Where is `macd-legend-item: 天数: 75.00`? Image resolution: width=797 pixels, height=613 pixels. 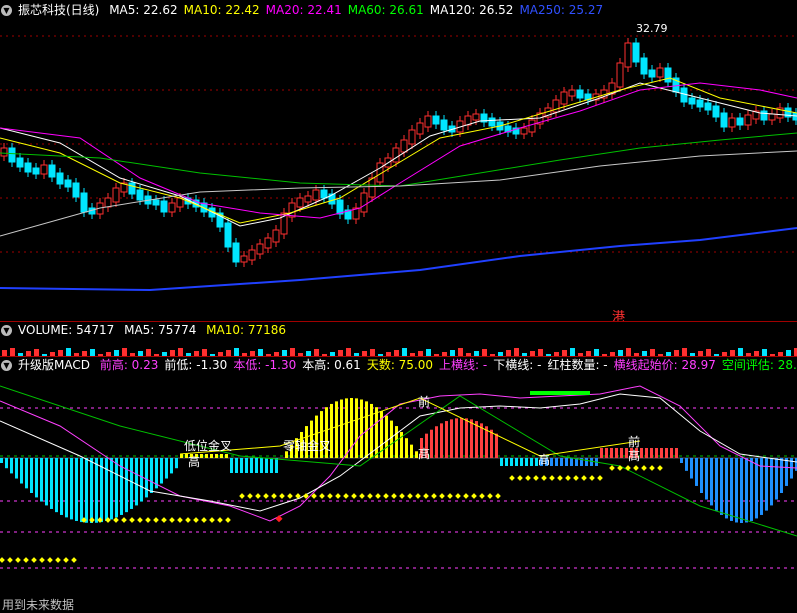
macd-legend-item: 天数: 75.00 is located at coordinates (400, 365).